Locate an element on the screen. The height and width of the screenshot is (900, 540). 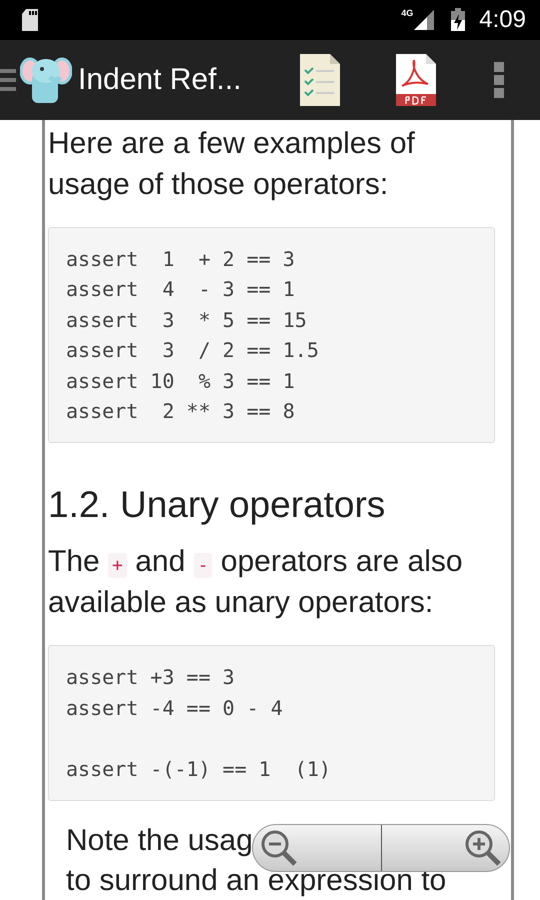
checklist-document-icon is located at coordinates (320, 80).